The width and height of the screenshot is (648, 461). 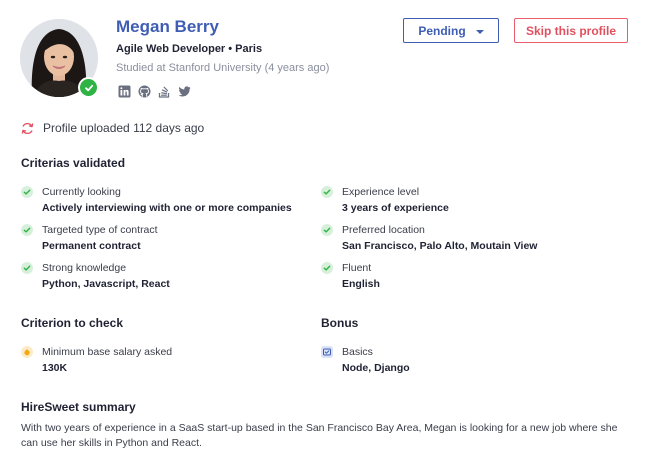 What do you see at coordinates (81, 192) in the screenshot?
I see `criteria-label: Currently looking` at bounding box center [81, 192].